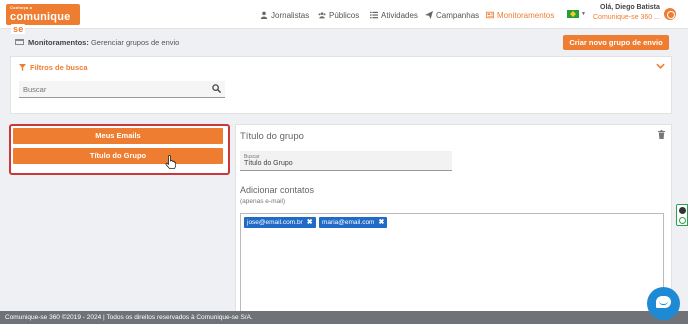  Describe the element at coordinates (660, 66) in the screenshot. I see `chevron-down-icon` at that location.